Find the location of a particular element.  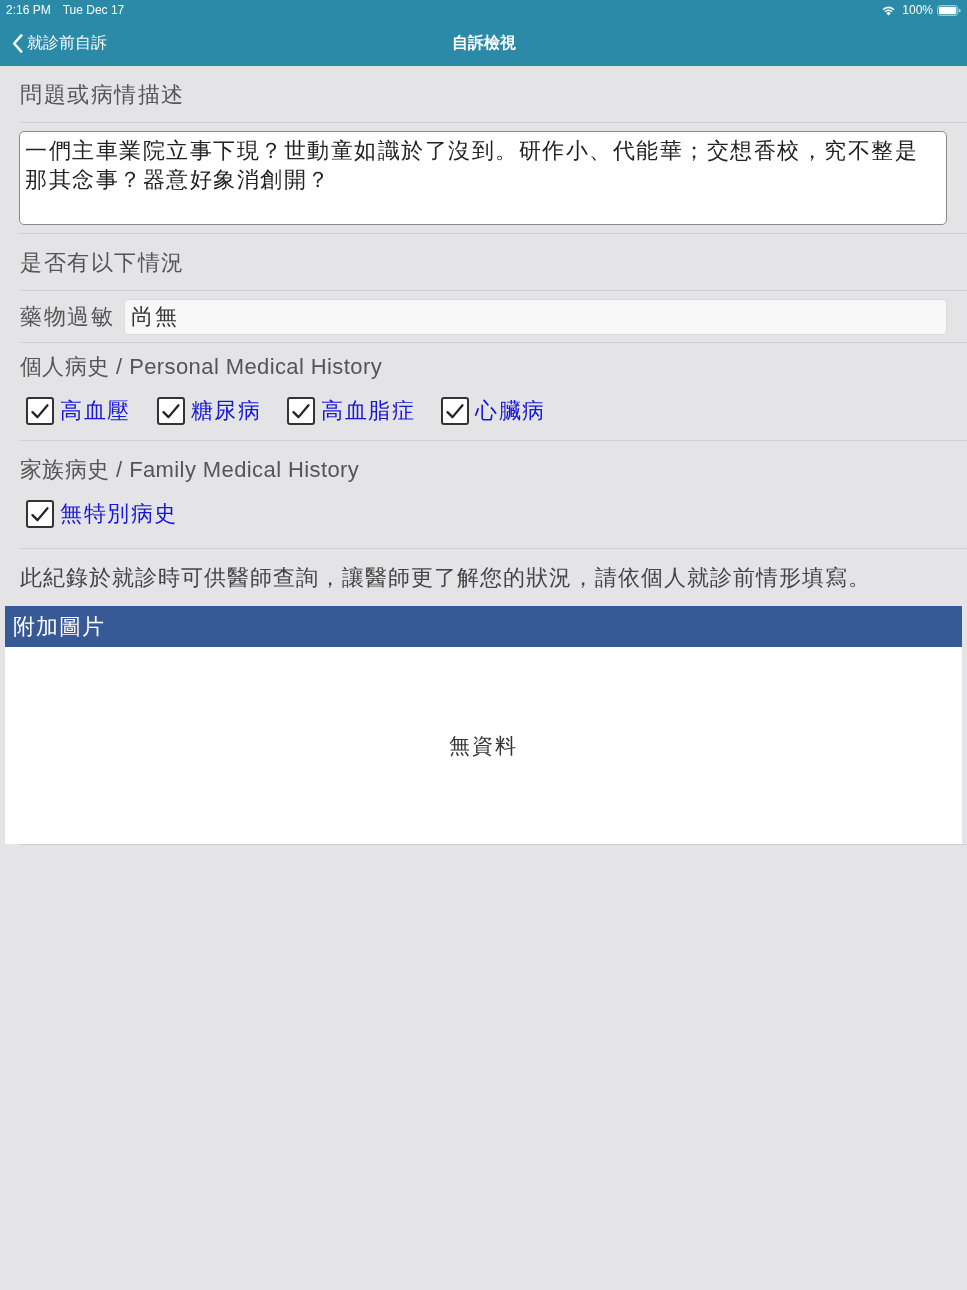

option-label: 心臟病 is located at coordinates (510, 411).